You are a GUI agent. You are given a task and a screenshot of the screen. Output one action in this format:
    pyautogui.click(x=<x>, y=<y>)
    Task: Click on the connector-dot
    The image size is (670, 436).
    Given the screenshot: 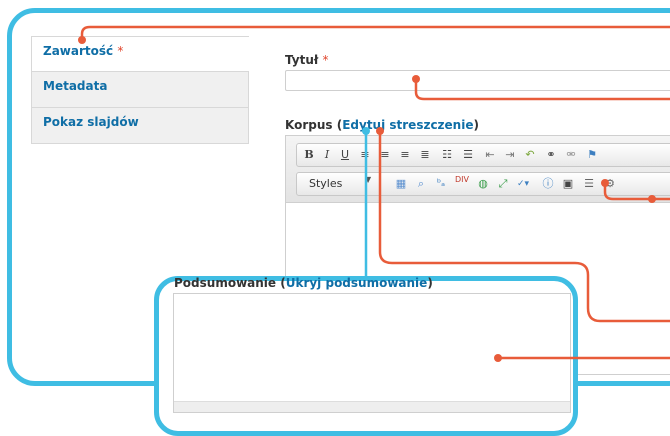 What is the action you would take?
    pyautogui.click(x=366, y=131)
    